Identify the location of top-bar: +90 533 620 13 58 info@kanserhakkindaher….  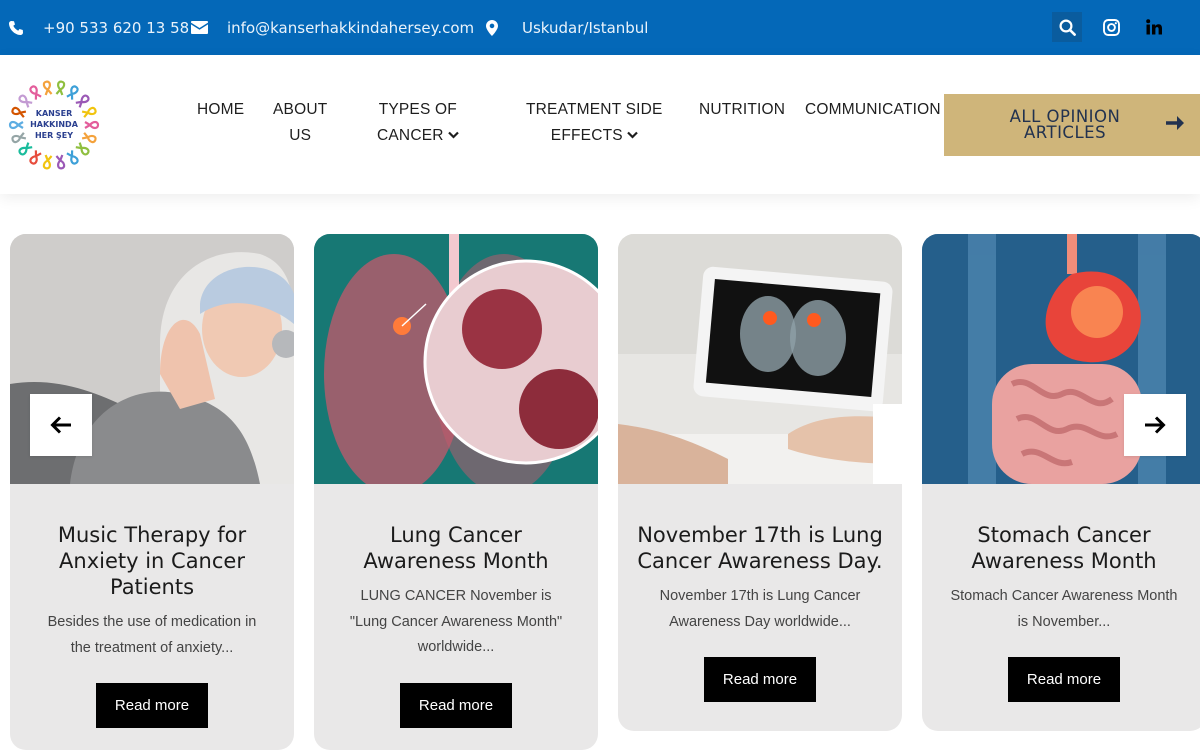
(600, 27).